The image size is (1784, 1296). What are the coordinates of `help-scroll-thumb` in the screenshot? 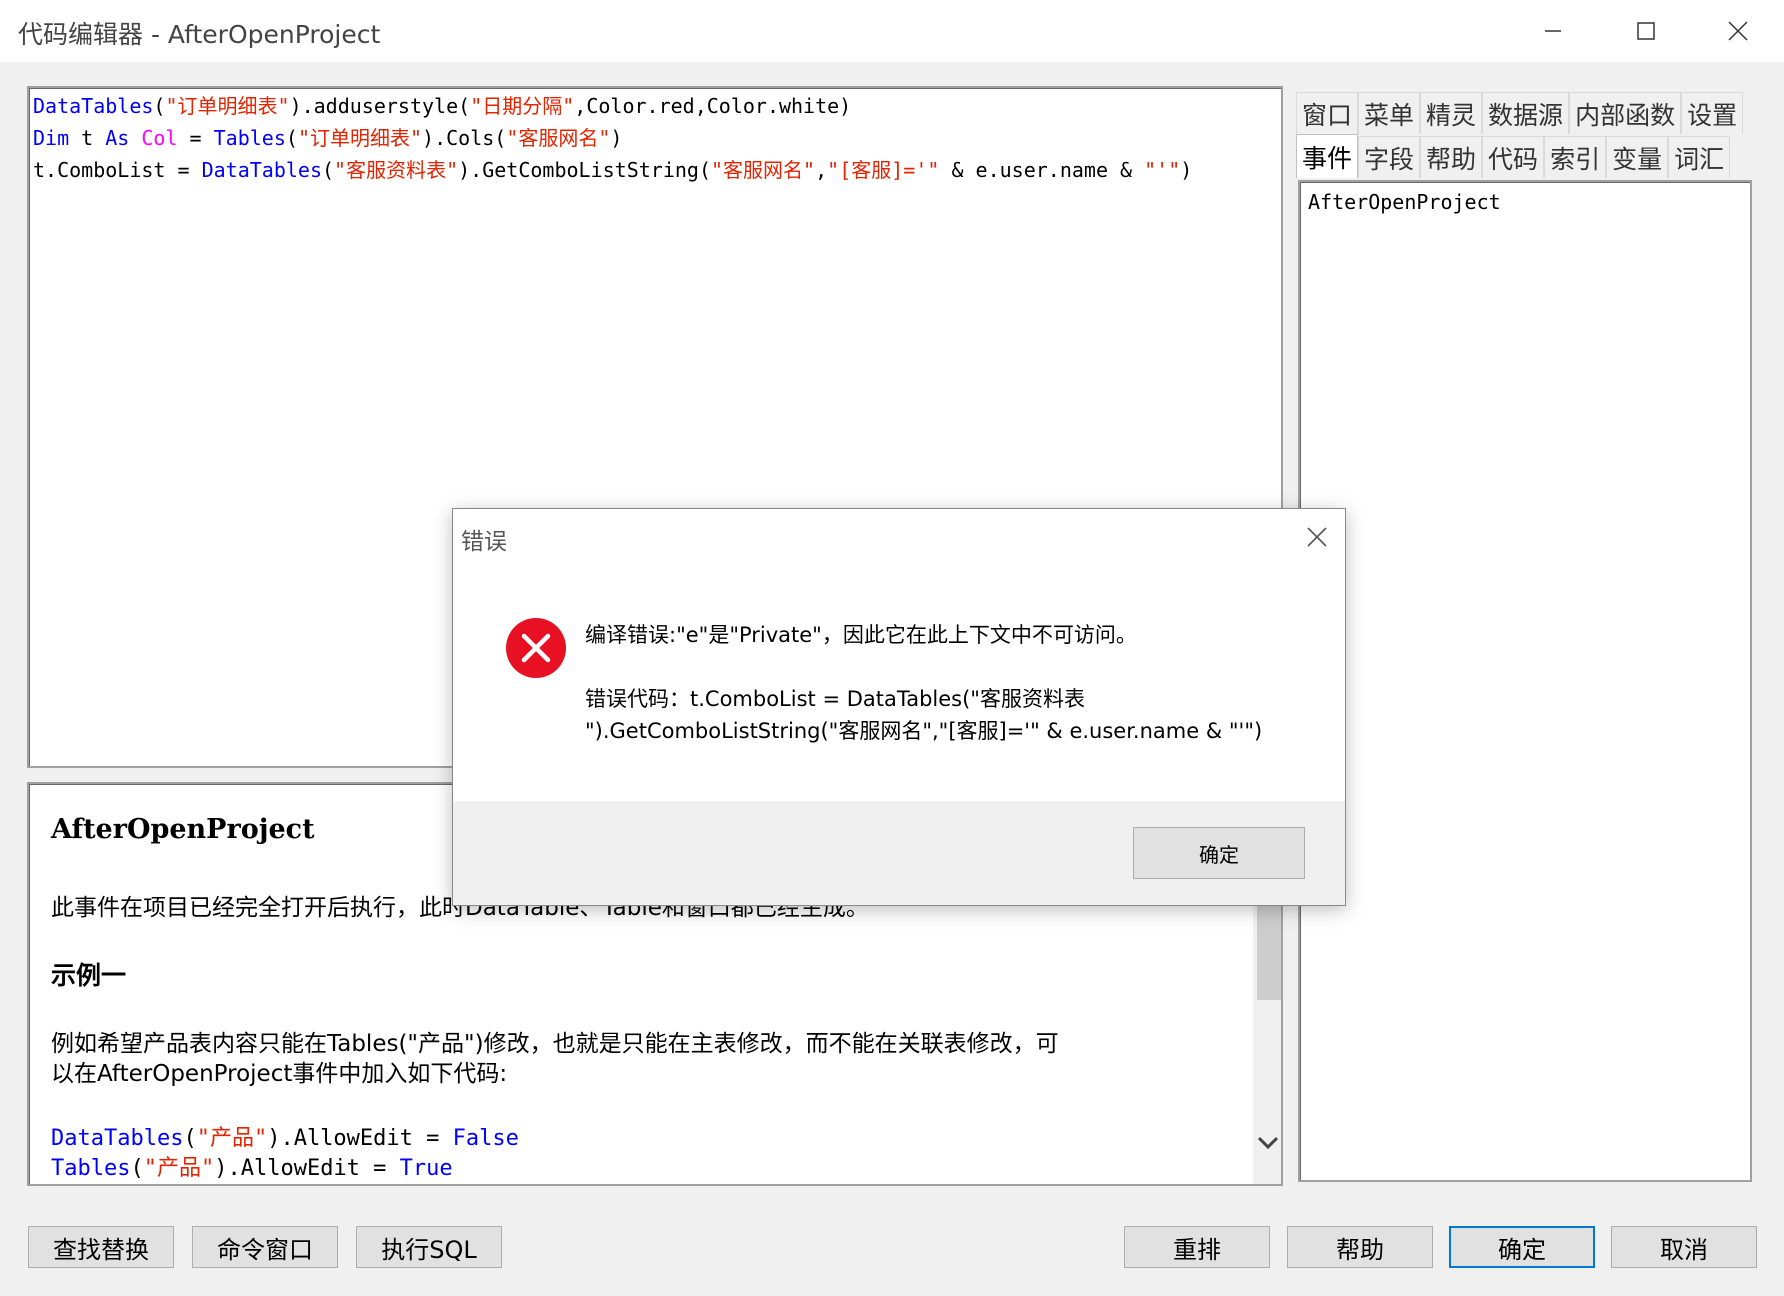 It's located at (1269, 952).